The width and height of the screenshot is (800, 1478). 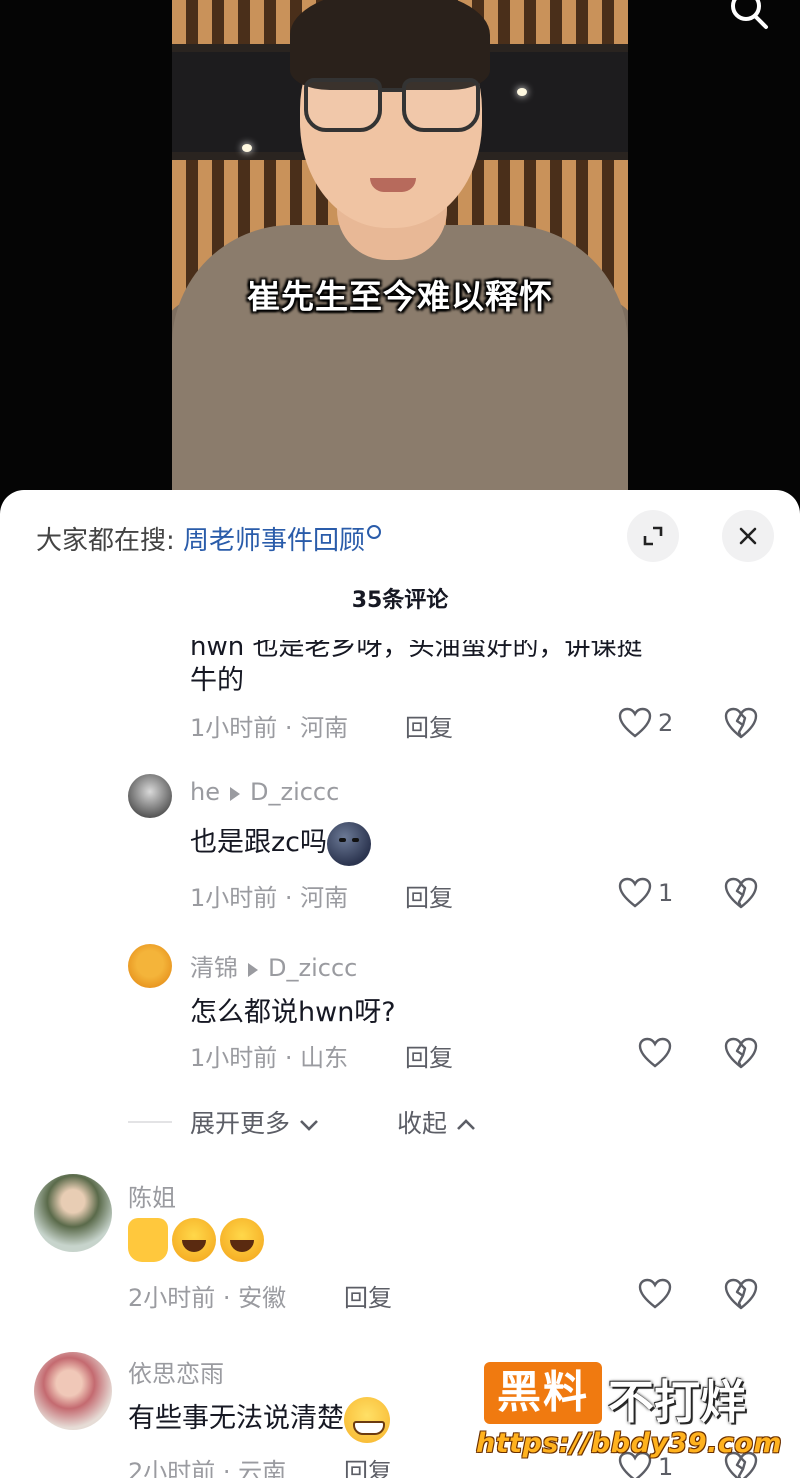 What do you see at coordinates (400, 296) in the screenshot?
I see `video-subtitle: 崔先生至今难以释怀` at bounding box center [400, 296].